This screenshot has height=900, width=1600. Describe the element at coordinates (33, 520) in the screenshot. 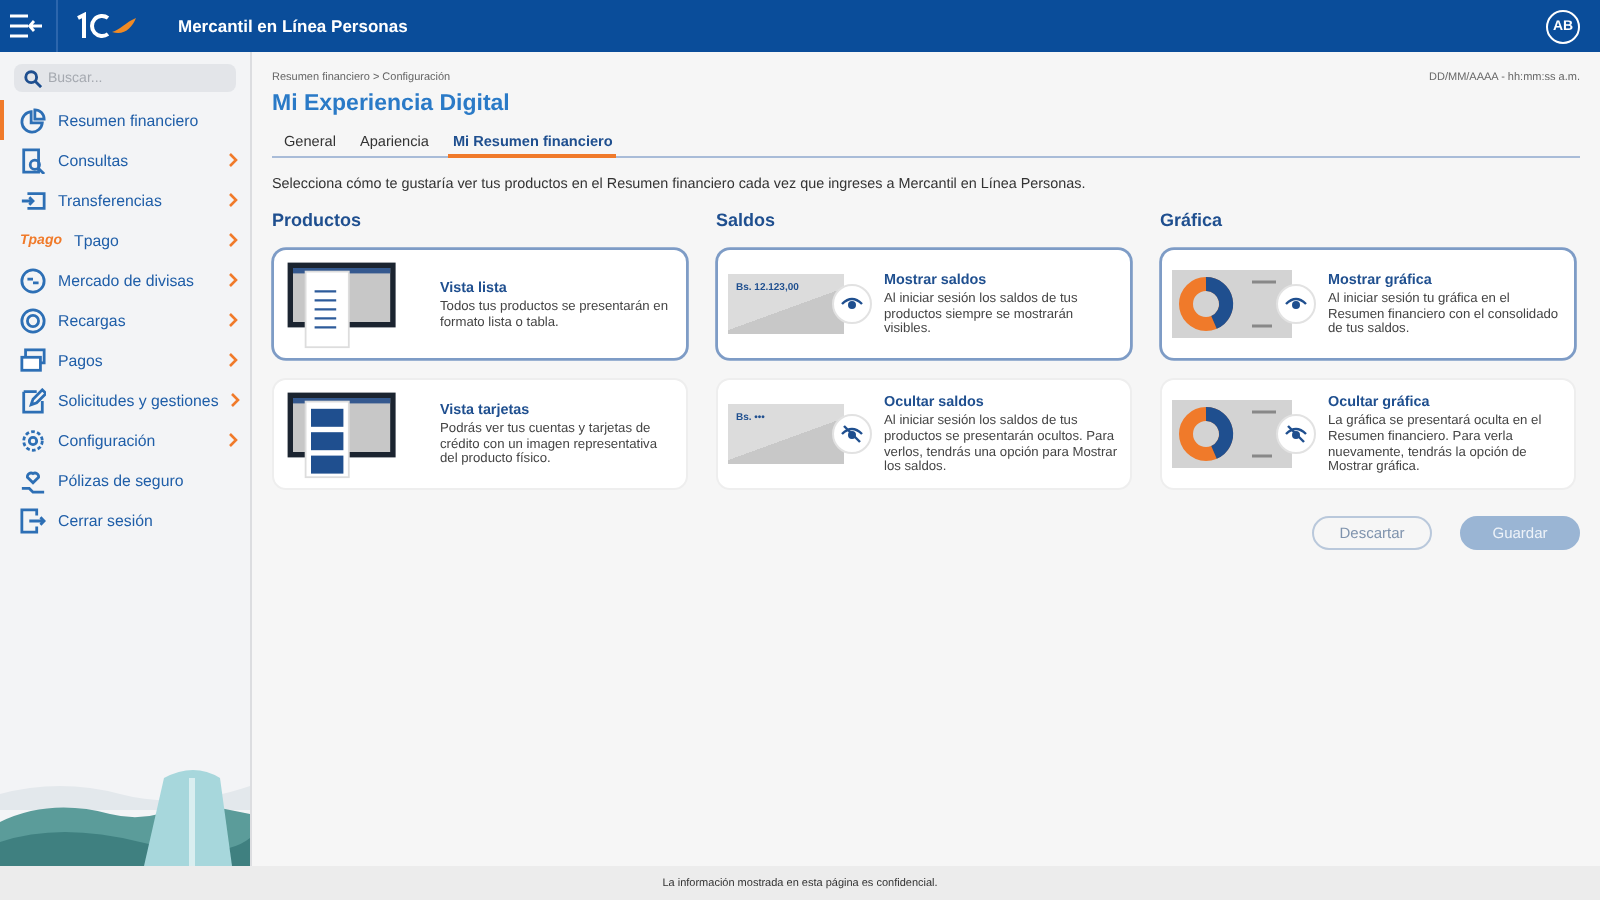

I see `logout-icon` at that location.